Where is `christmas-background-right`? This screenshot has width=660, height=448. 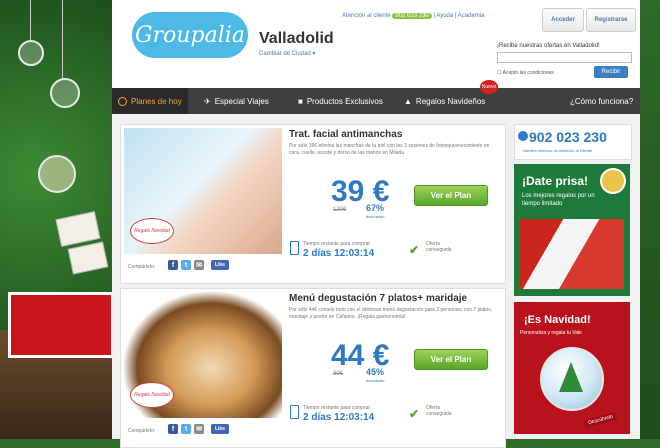 christmas-background-right is located at coordinates (650, 219).